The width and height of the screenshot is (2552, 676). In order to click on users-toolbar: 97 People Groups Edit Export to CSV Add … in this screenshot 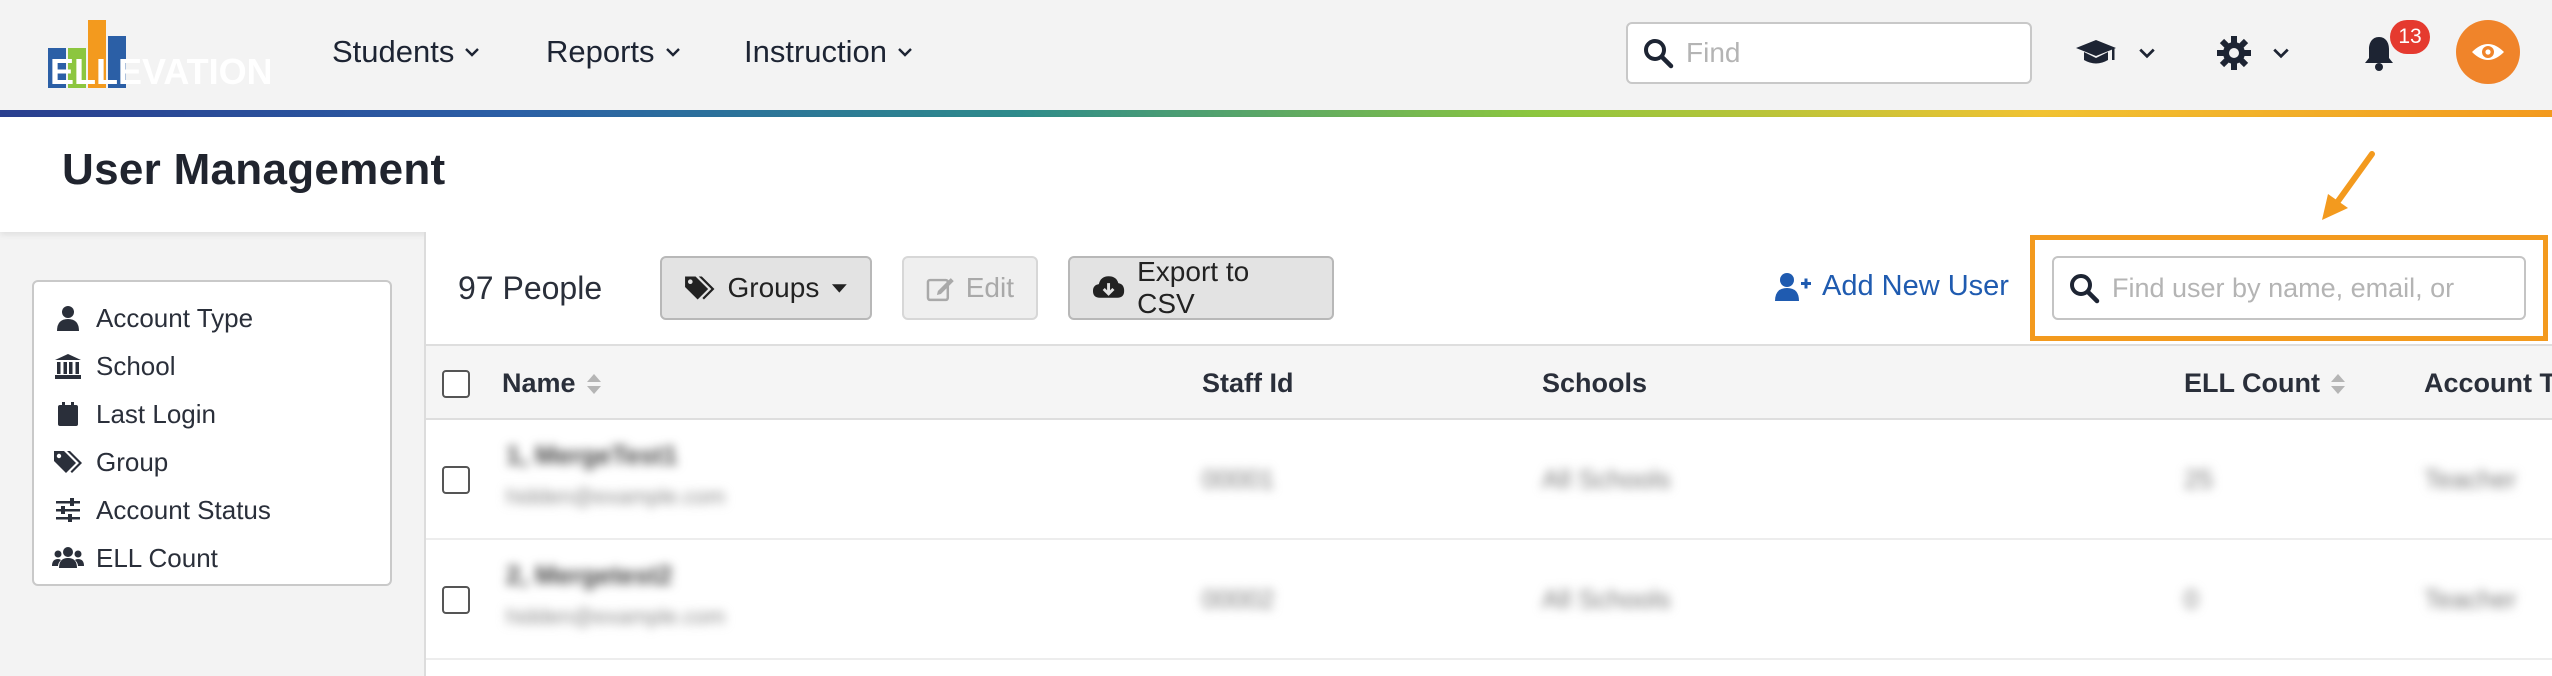, I will do `click(1489, 288)`.